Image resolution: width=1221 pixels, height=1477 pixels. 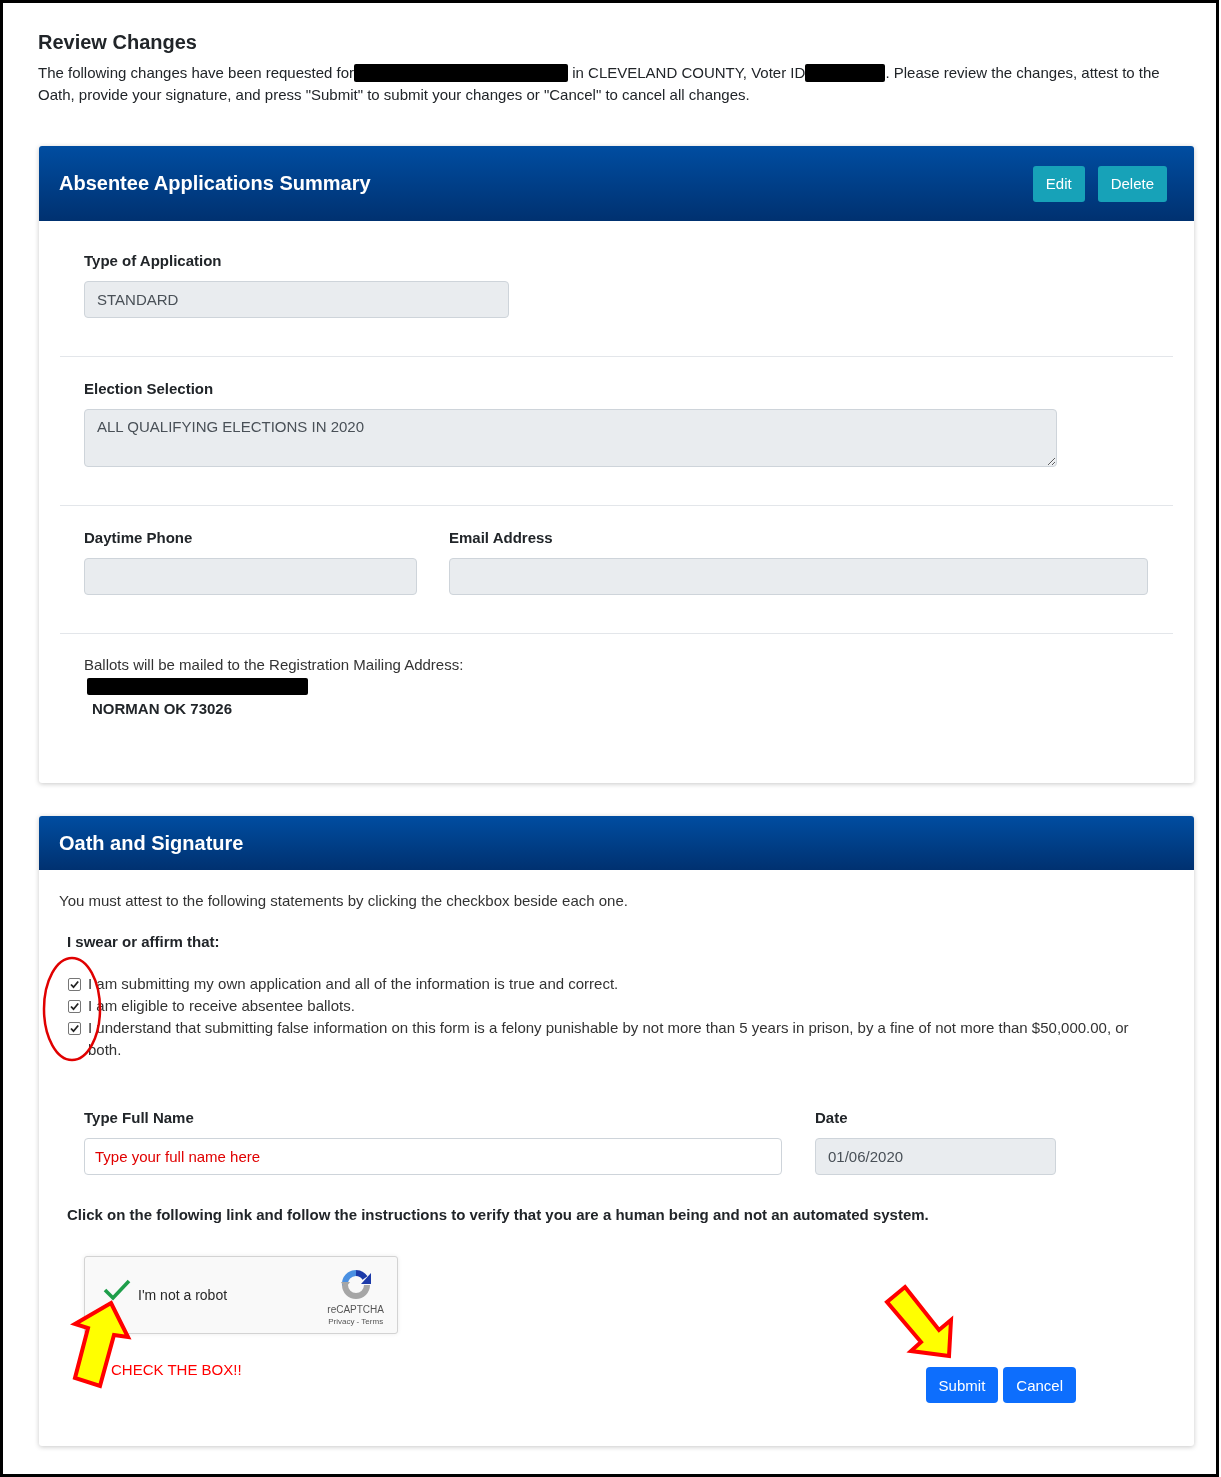 What do you see at coordinates (151, 843) in the screenshot?
I see `card-title: Oath and Signature` at bounding box center [151, 843].